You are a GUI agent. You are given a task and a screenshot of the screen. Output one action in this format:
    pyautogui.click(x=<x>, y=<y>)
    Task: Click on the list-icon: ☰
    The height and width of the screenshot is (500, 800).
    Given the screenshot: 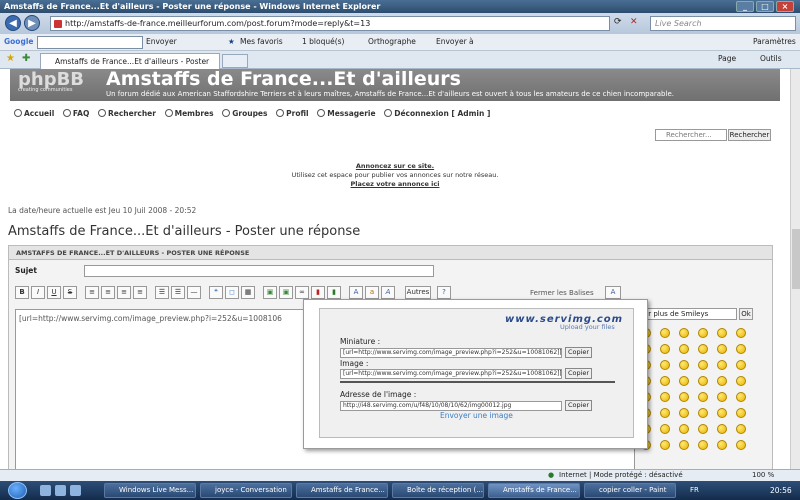 What is the action you would take?
    pyautogui.click(x=162, y=292)
    